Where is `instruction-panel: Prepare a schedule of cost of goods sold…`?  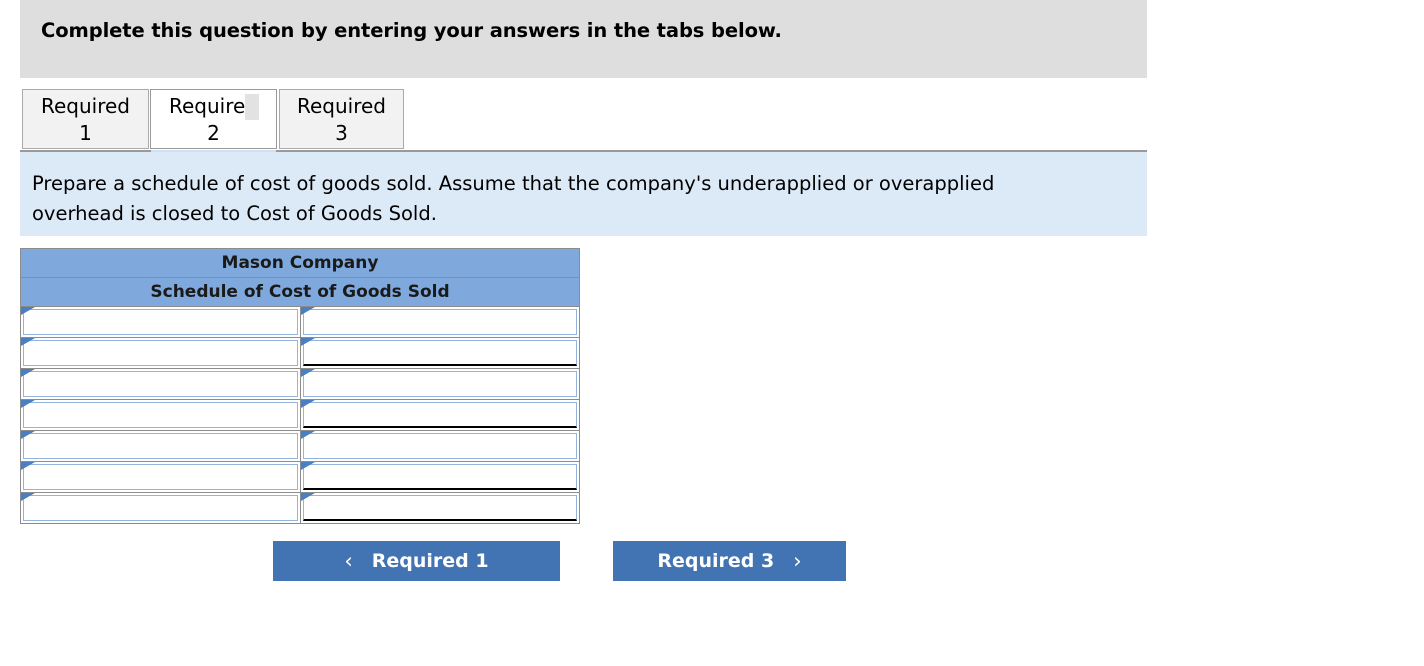
instruction-panel: Prepare a schedule of cost of goods sold… is located at coordinates (583, 194).